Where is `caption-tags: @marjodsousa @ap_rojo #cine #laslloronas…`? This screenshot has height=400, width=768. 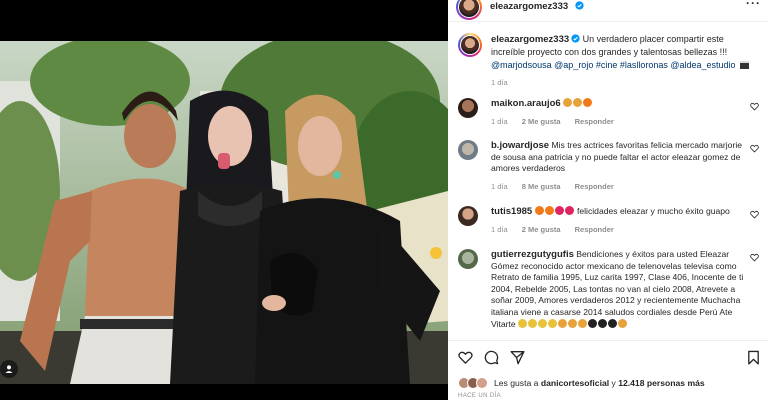
caption-tags: @marjodsousa @ap_rojo #cine #laslloronas… is located at coordinates (613, 65).